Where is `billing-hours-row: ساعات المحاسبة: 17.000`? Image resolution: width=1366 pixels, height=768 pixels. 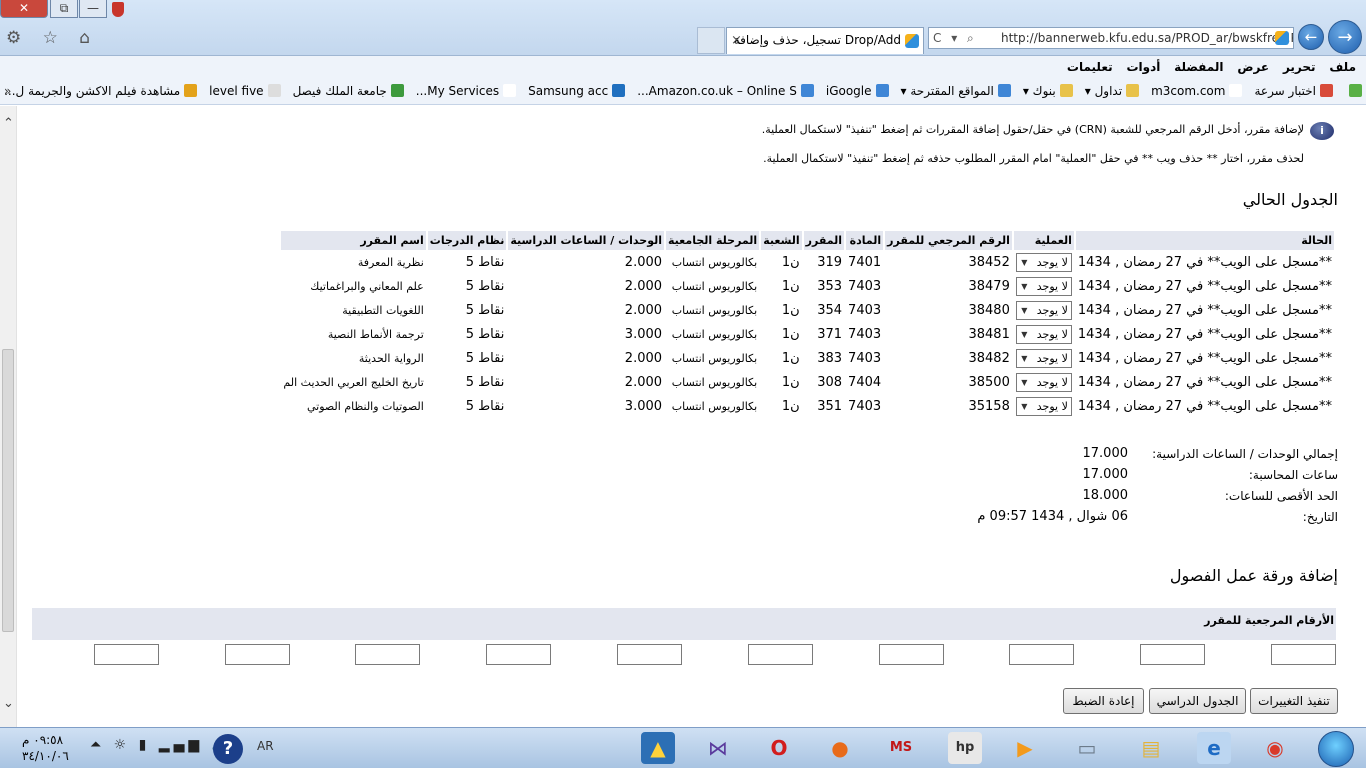
billing-hours-row: ساعات المحاسبة: 17.000 is located at coordinates (1158, 474).